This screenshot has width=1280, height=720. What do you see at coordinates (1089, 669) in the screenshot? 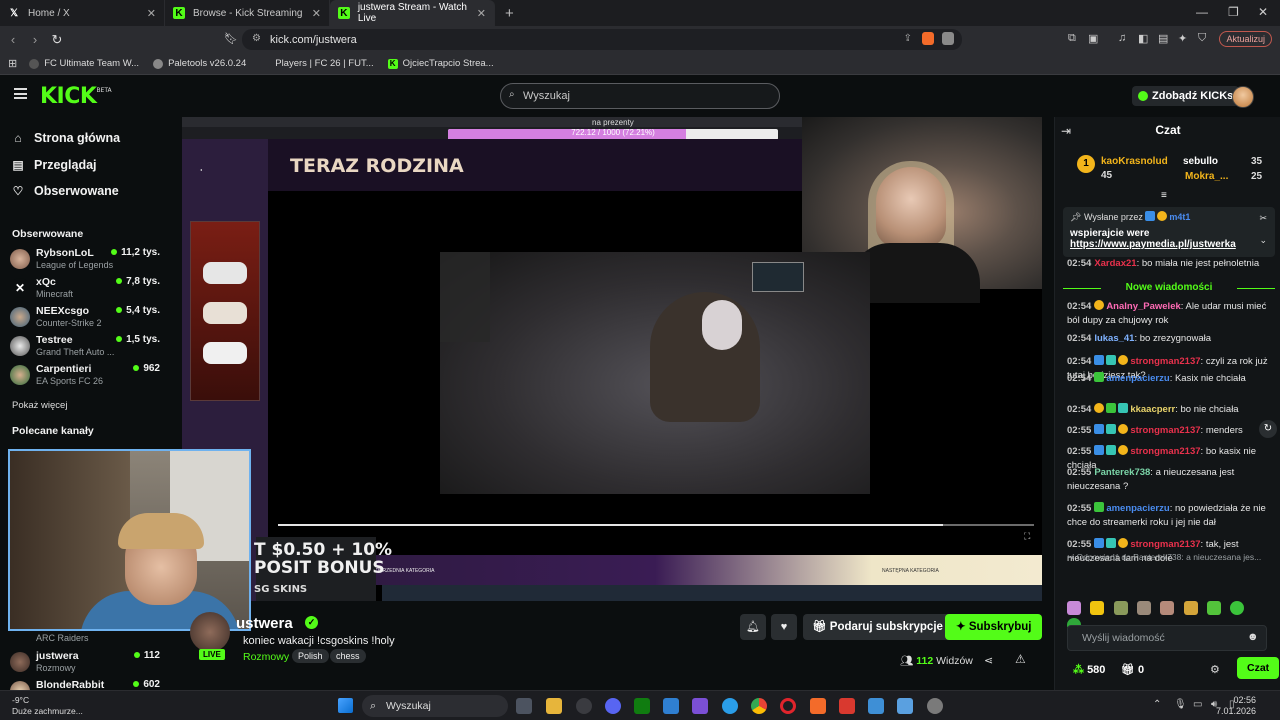
I see `channel-points: ⁂ 580` at bounding box center [1089, 669].